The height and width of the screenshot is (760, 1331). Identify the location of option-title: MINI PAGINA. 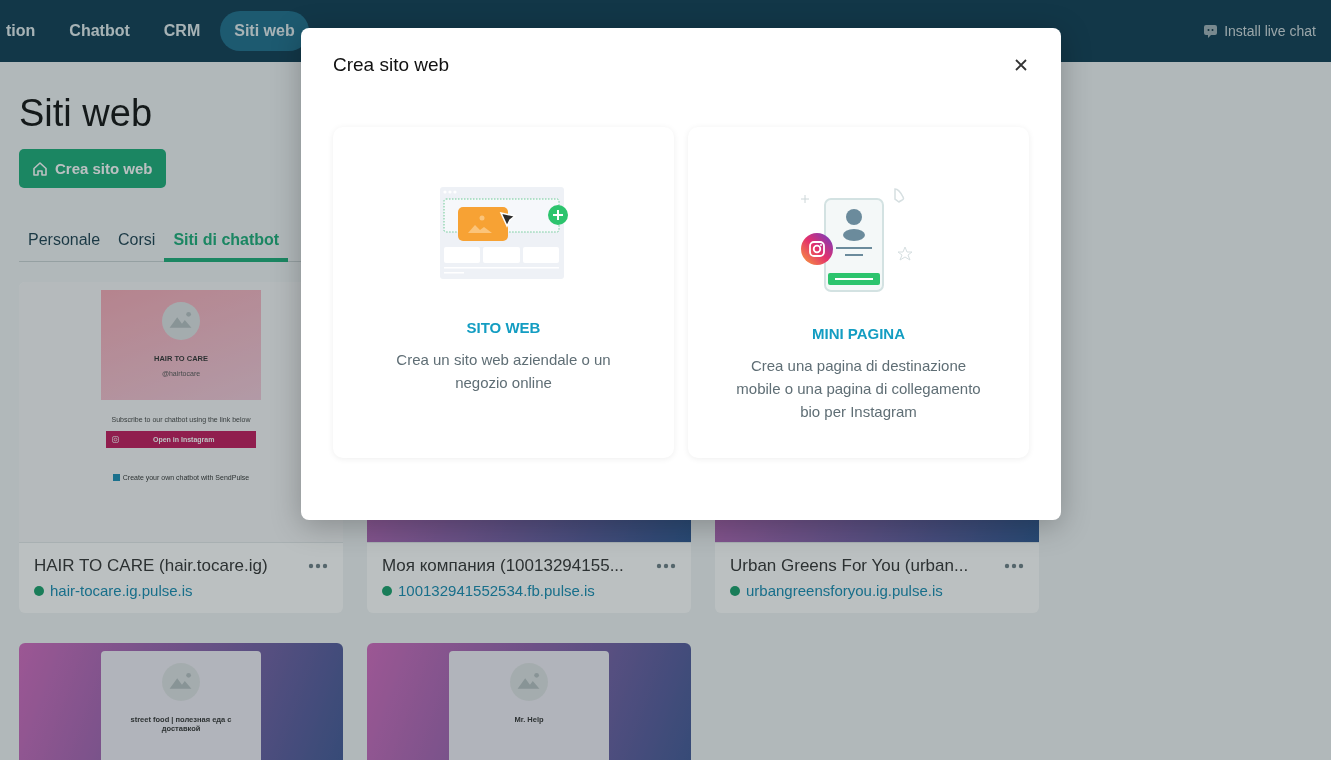
(858, 333).